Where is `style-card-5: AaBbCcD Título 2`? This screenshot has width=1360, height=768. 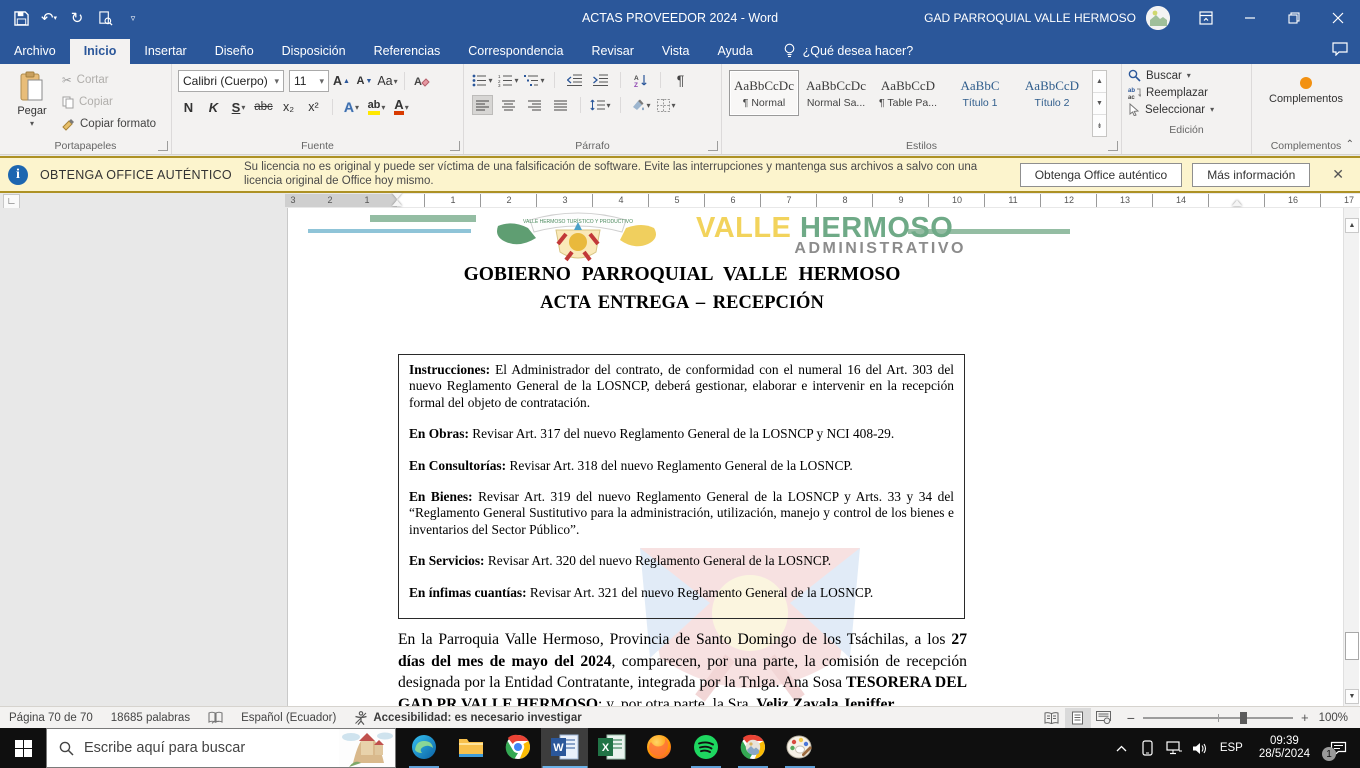 style-card-5: AaBbCcD Título 2 is located at coordinates (1052, 93).